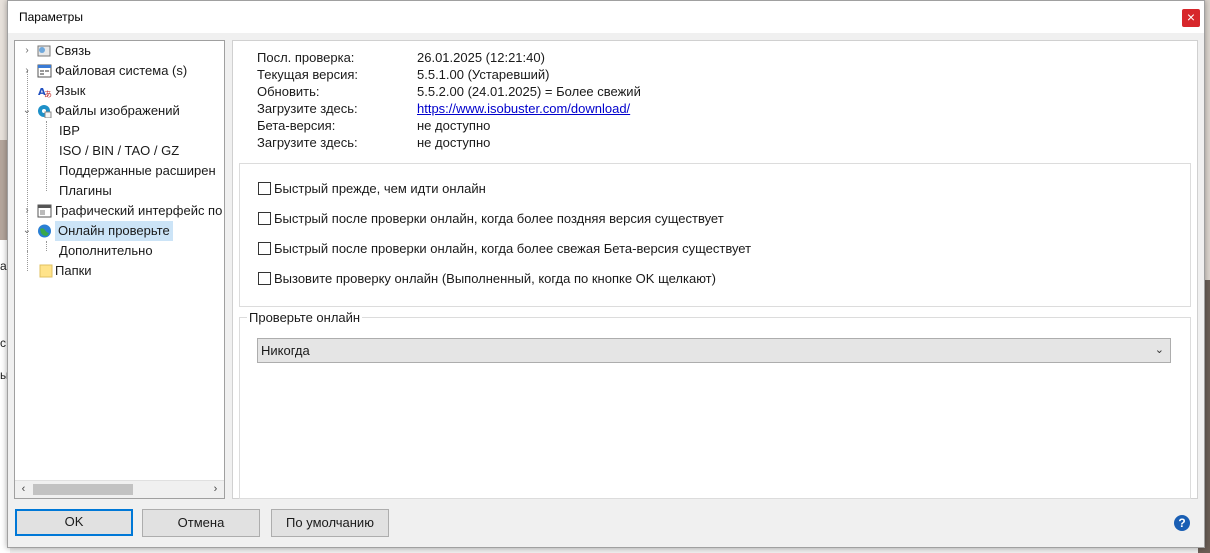  I want to click on image-files-icon, so click(45, 111).